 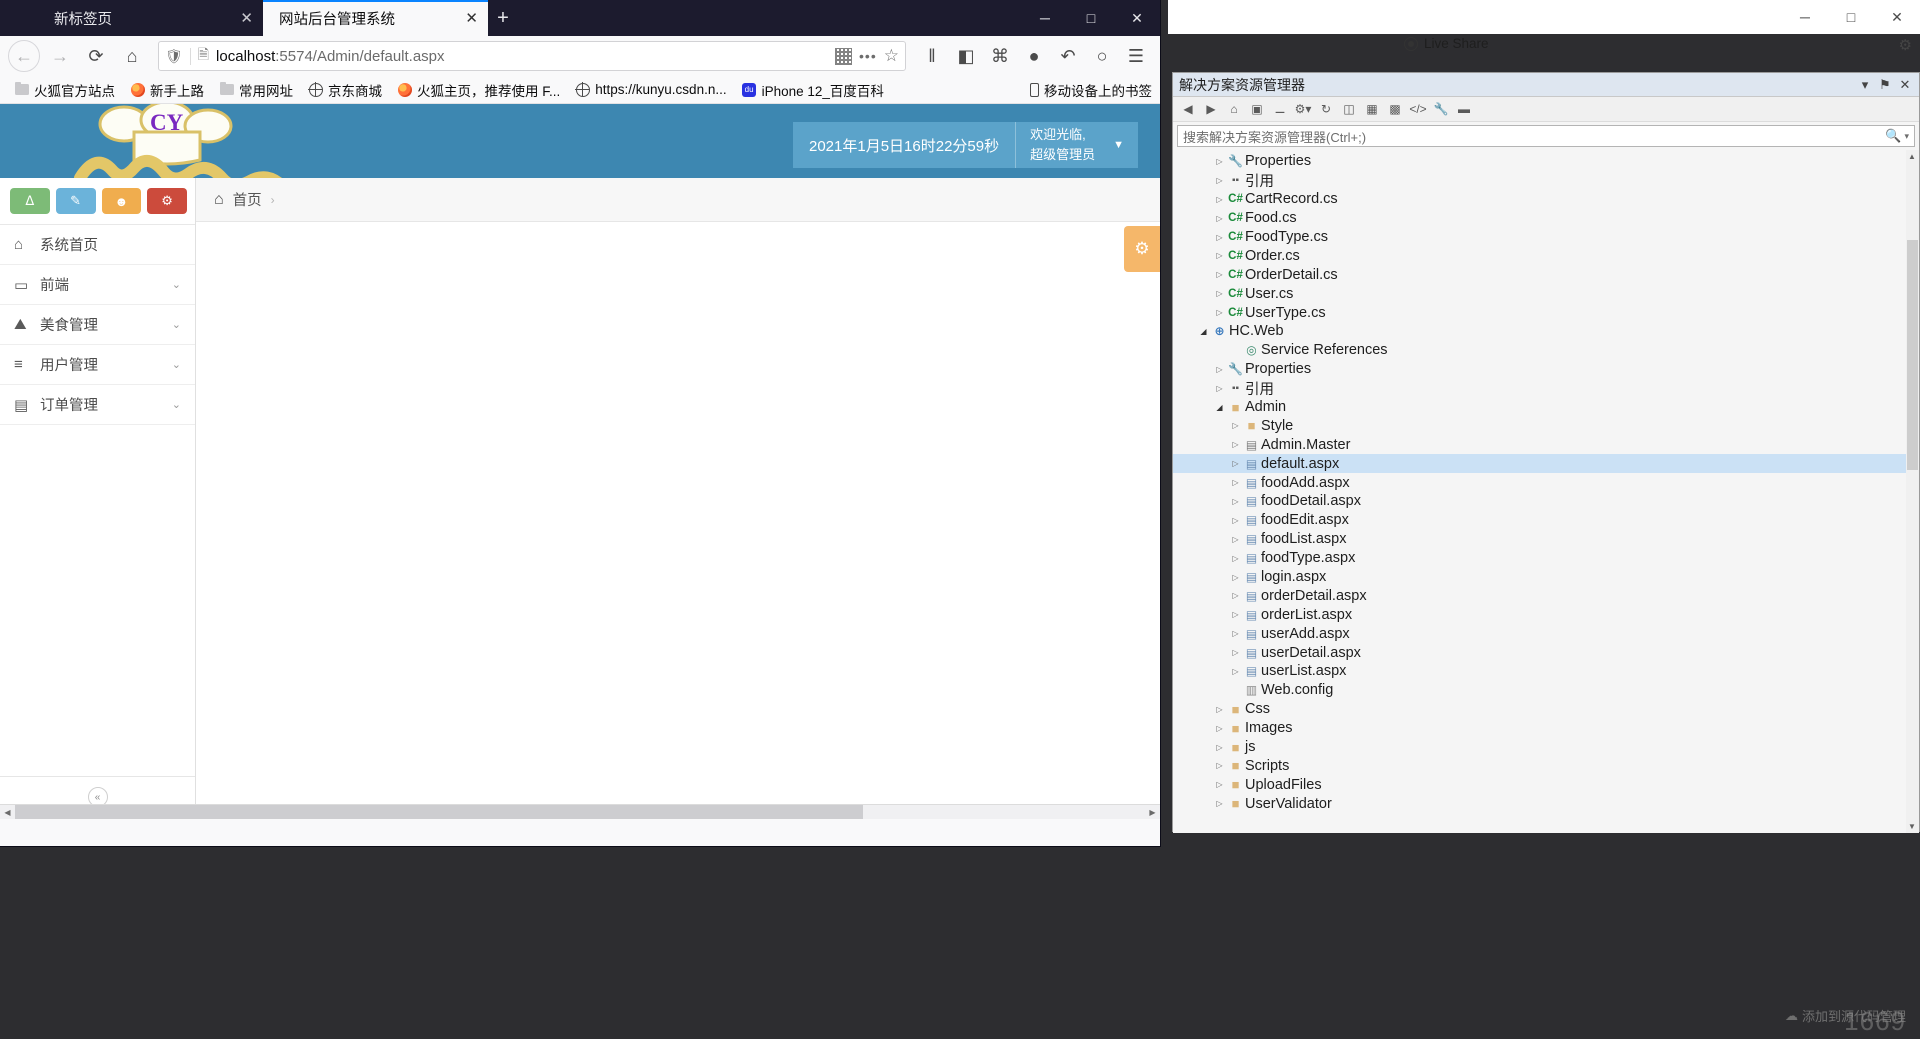 I want to click on tree-node: ▷ ▤ foodEdit.aspx, so click(x=1546, y=520).